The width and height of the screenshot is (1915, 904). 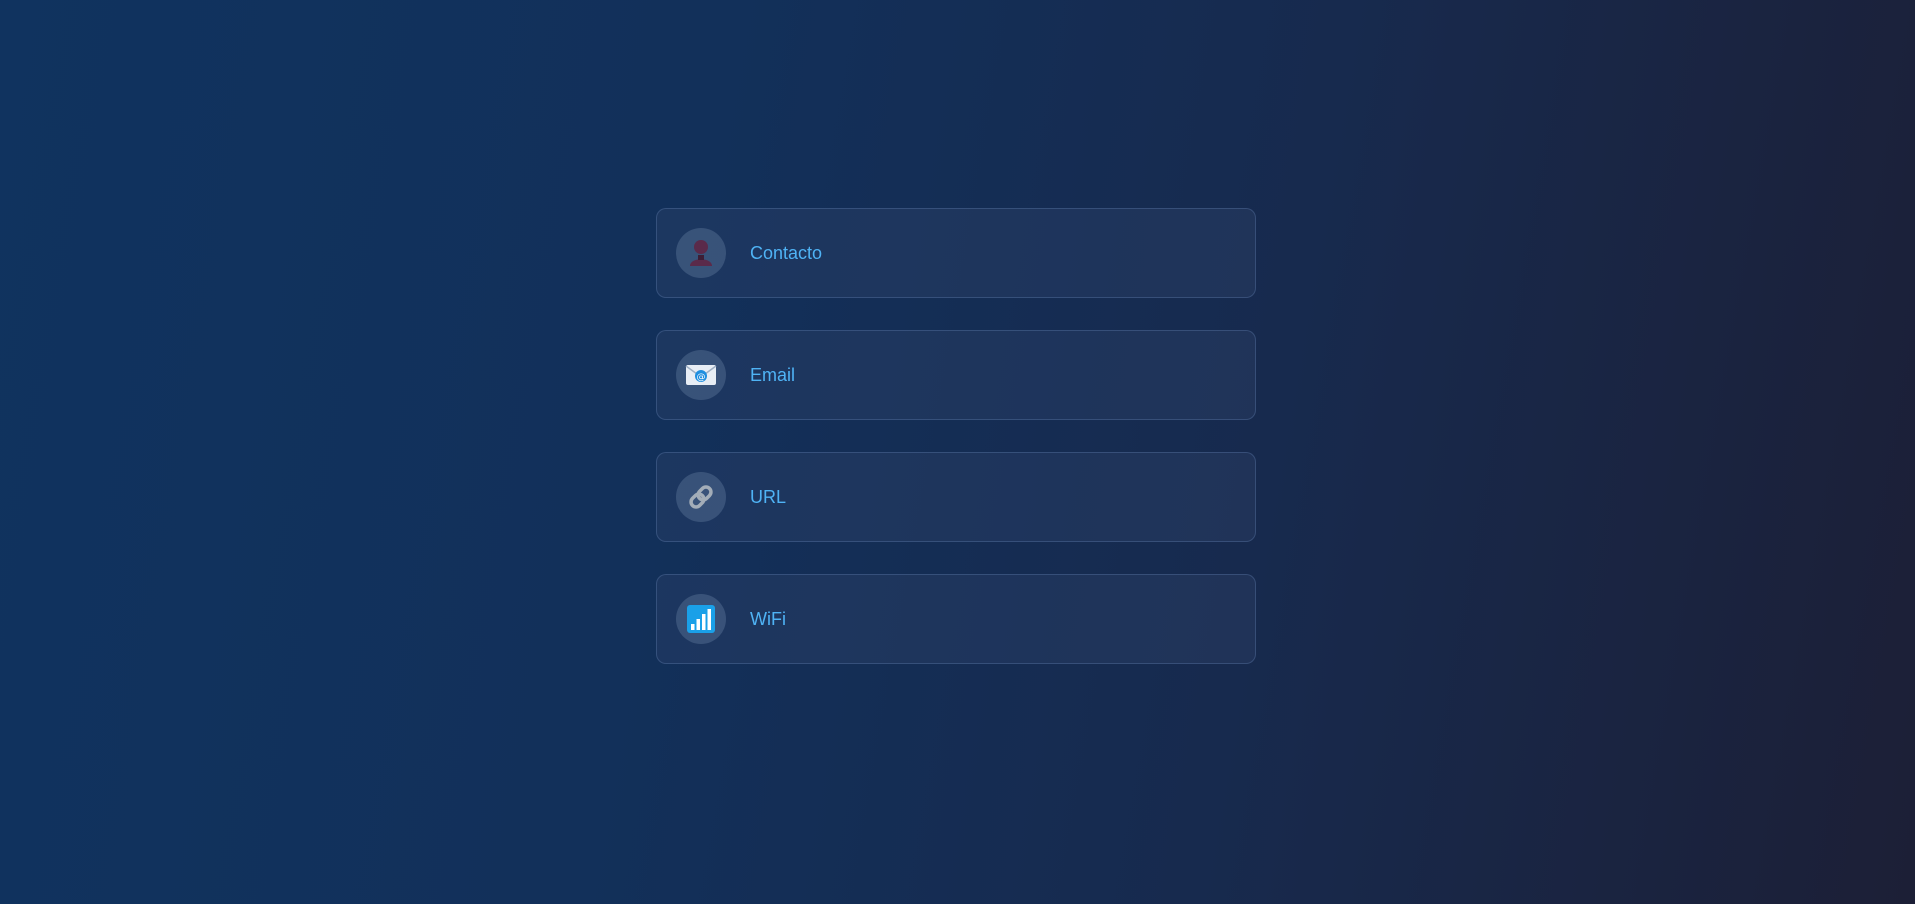 I want to click on wifi-signal-icon, so click(x=701, y=619).